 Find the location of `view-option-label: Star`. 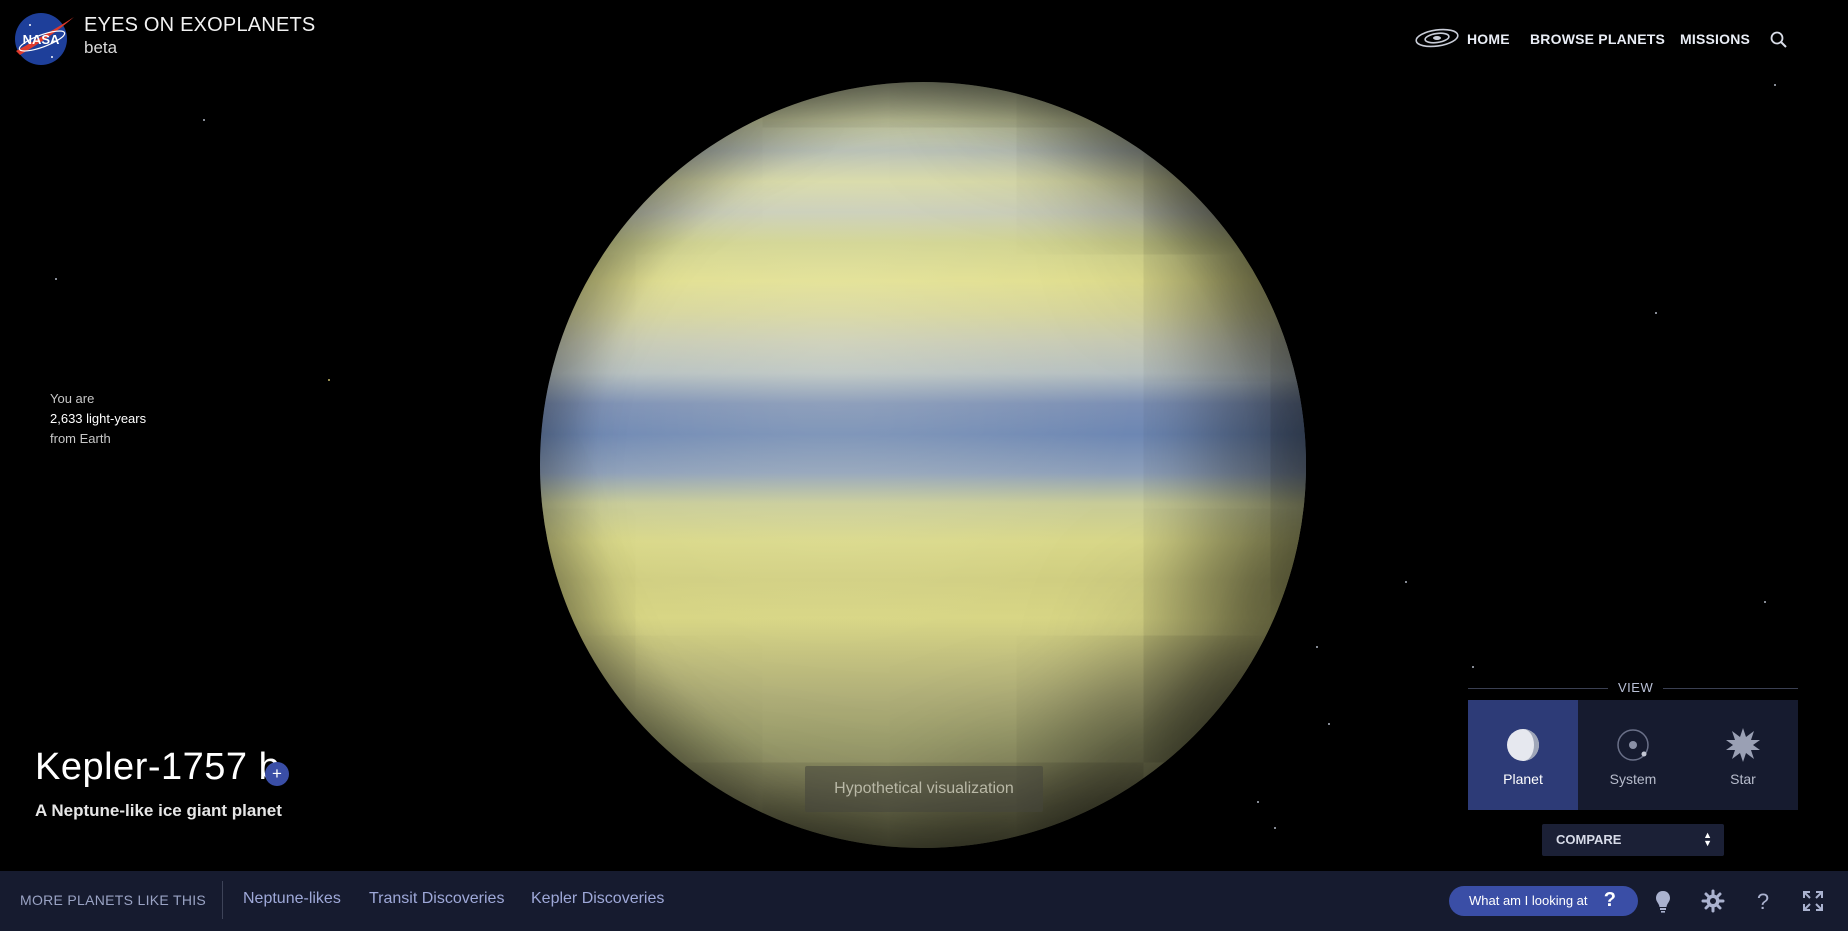

view-option-label: Star is located at coordinates (1743, 779).